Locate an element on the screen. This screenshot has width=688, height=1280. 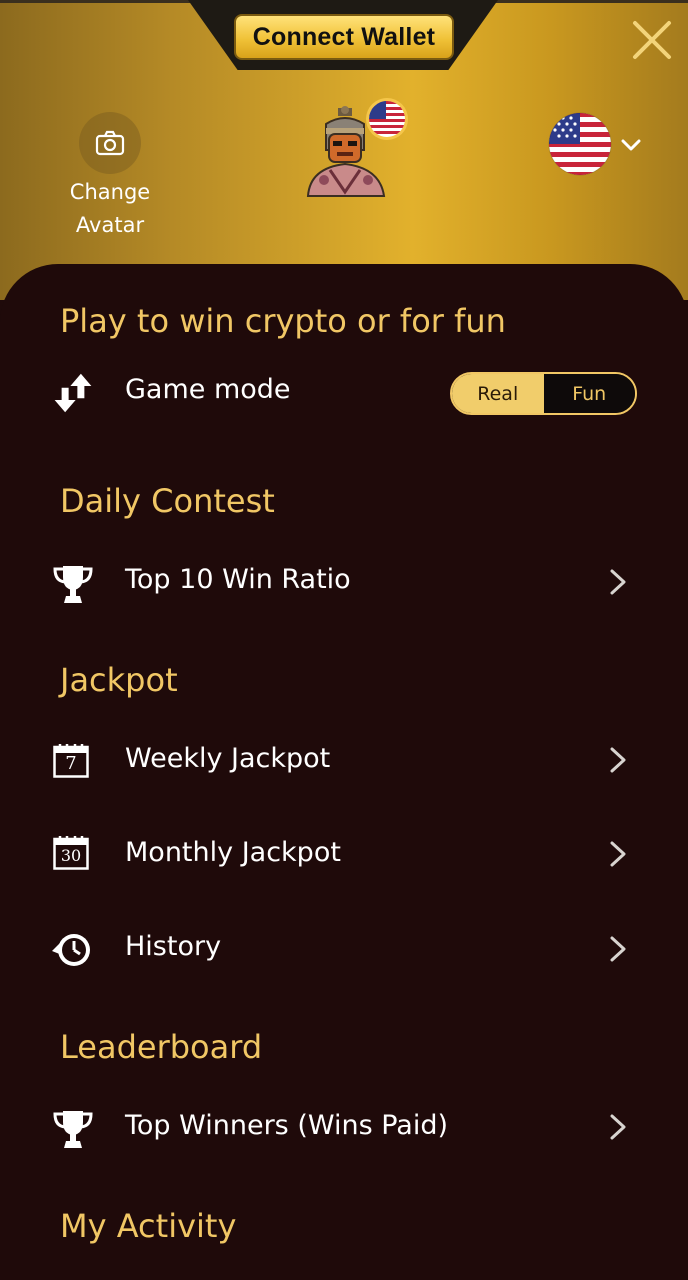
calendar-number-7: 7 is located at coordinates (71, 763).